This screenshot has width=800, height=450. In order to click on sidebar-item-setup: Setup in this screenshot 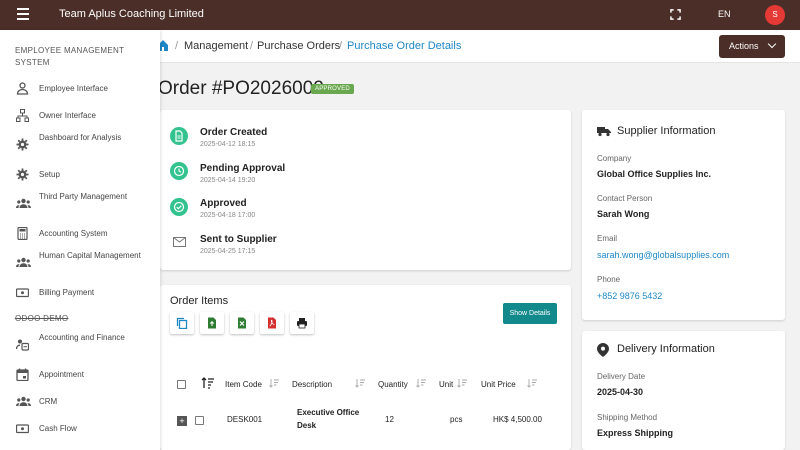, I will do `click(80, 175)`.